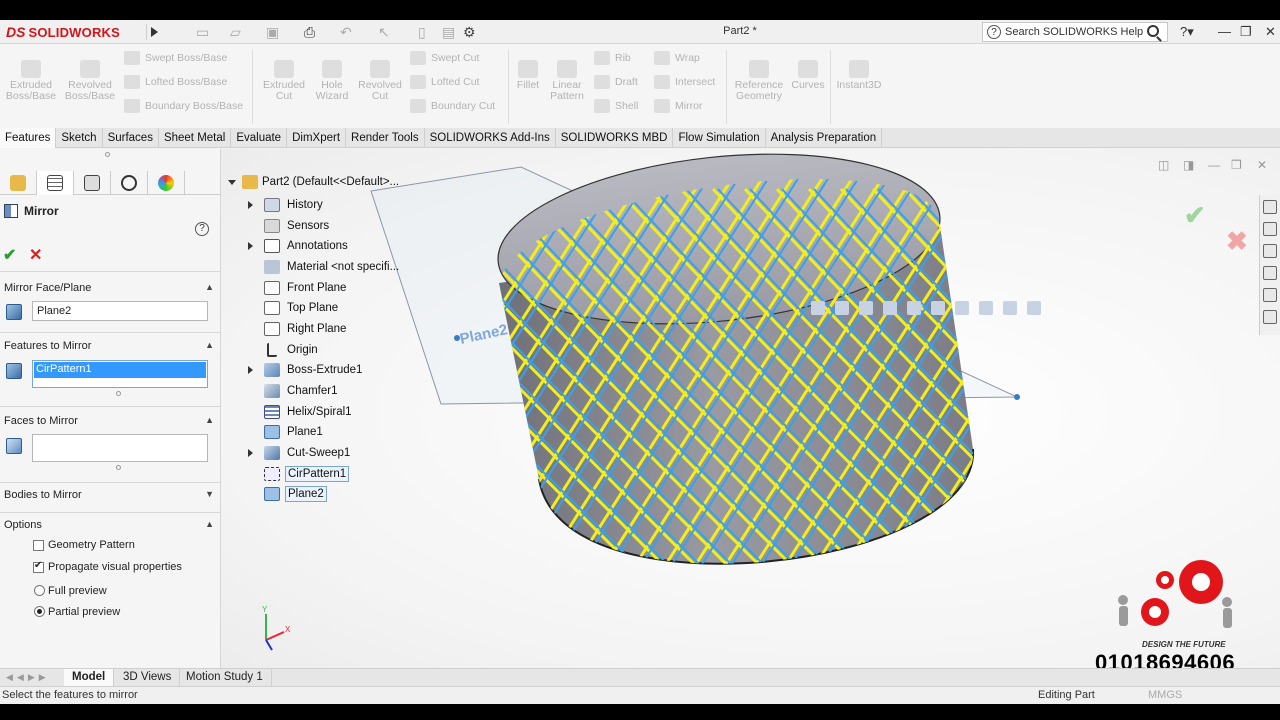 Image resolution: width=1280 pixels, height=720 pixels. I want to click on hide-show-icon, so click(962, 308).